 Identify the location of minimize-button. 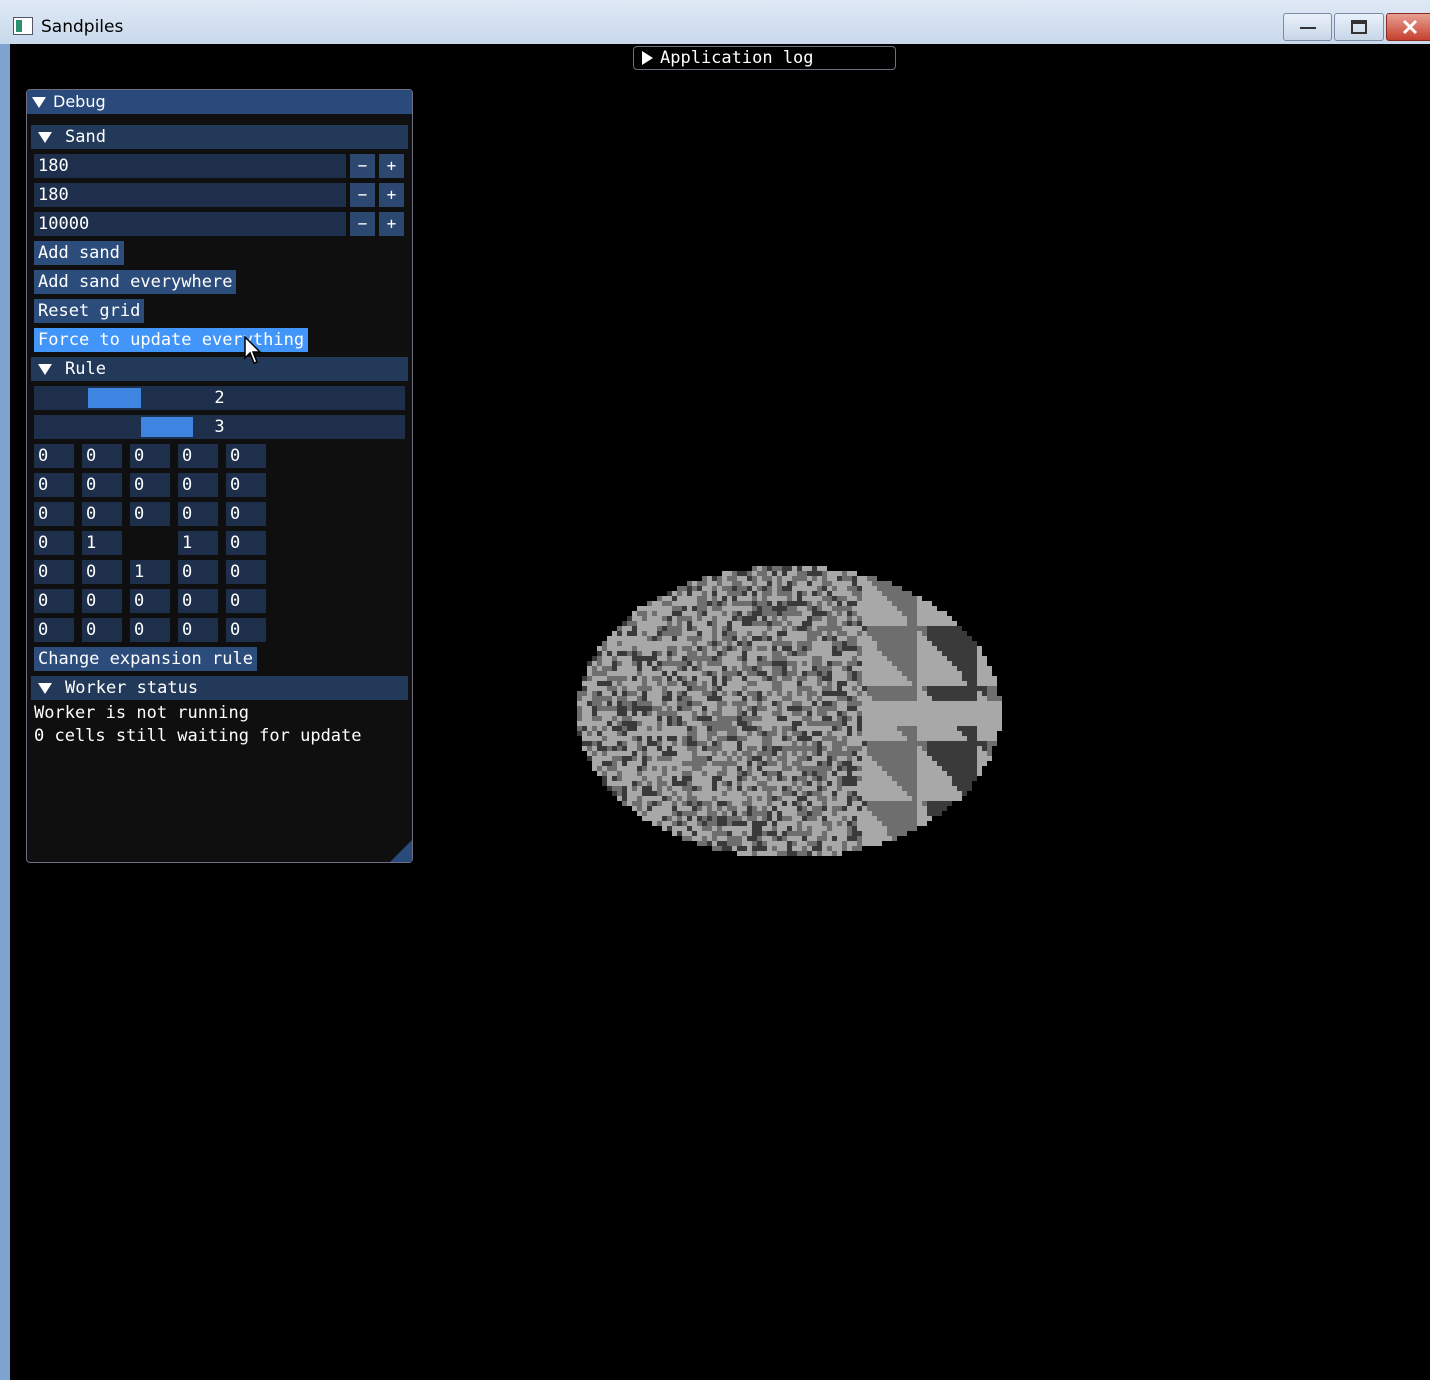
(1307, 27).